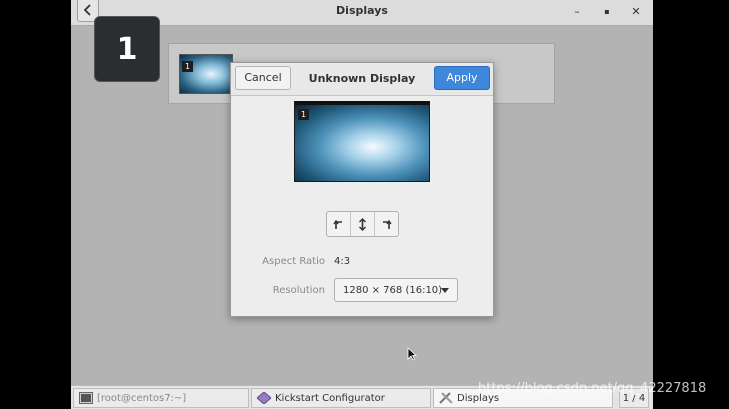  I want to click on resolution-label: Resolution, so click(298, 290).